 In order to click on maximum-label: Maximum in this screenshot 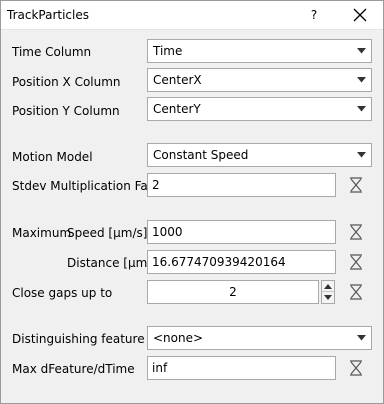, I will do `click(42, 233)`.